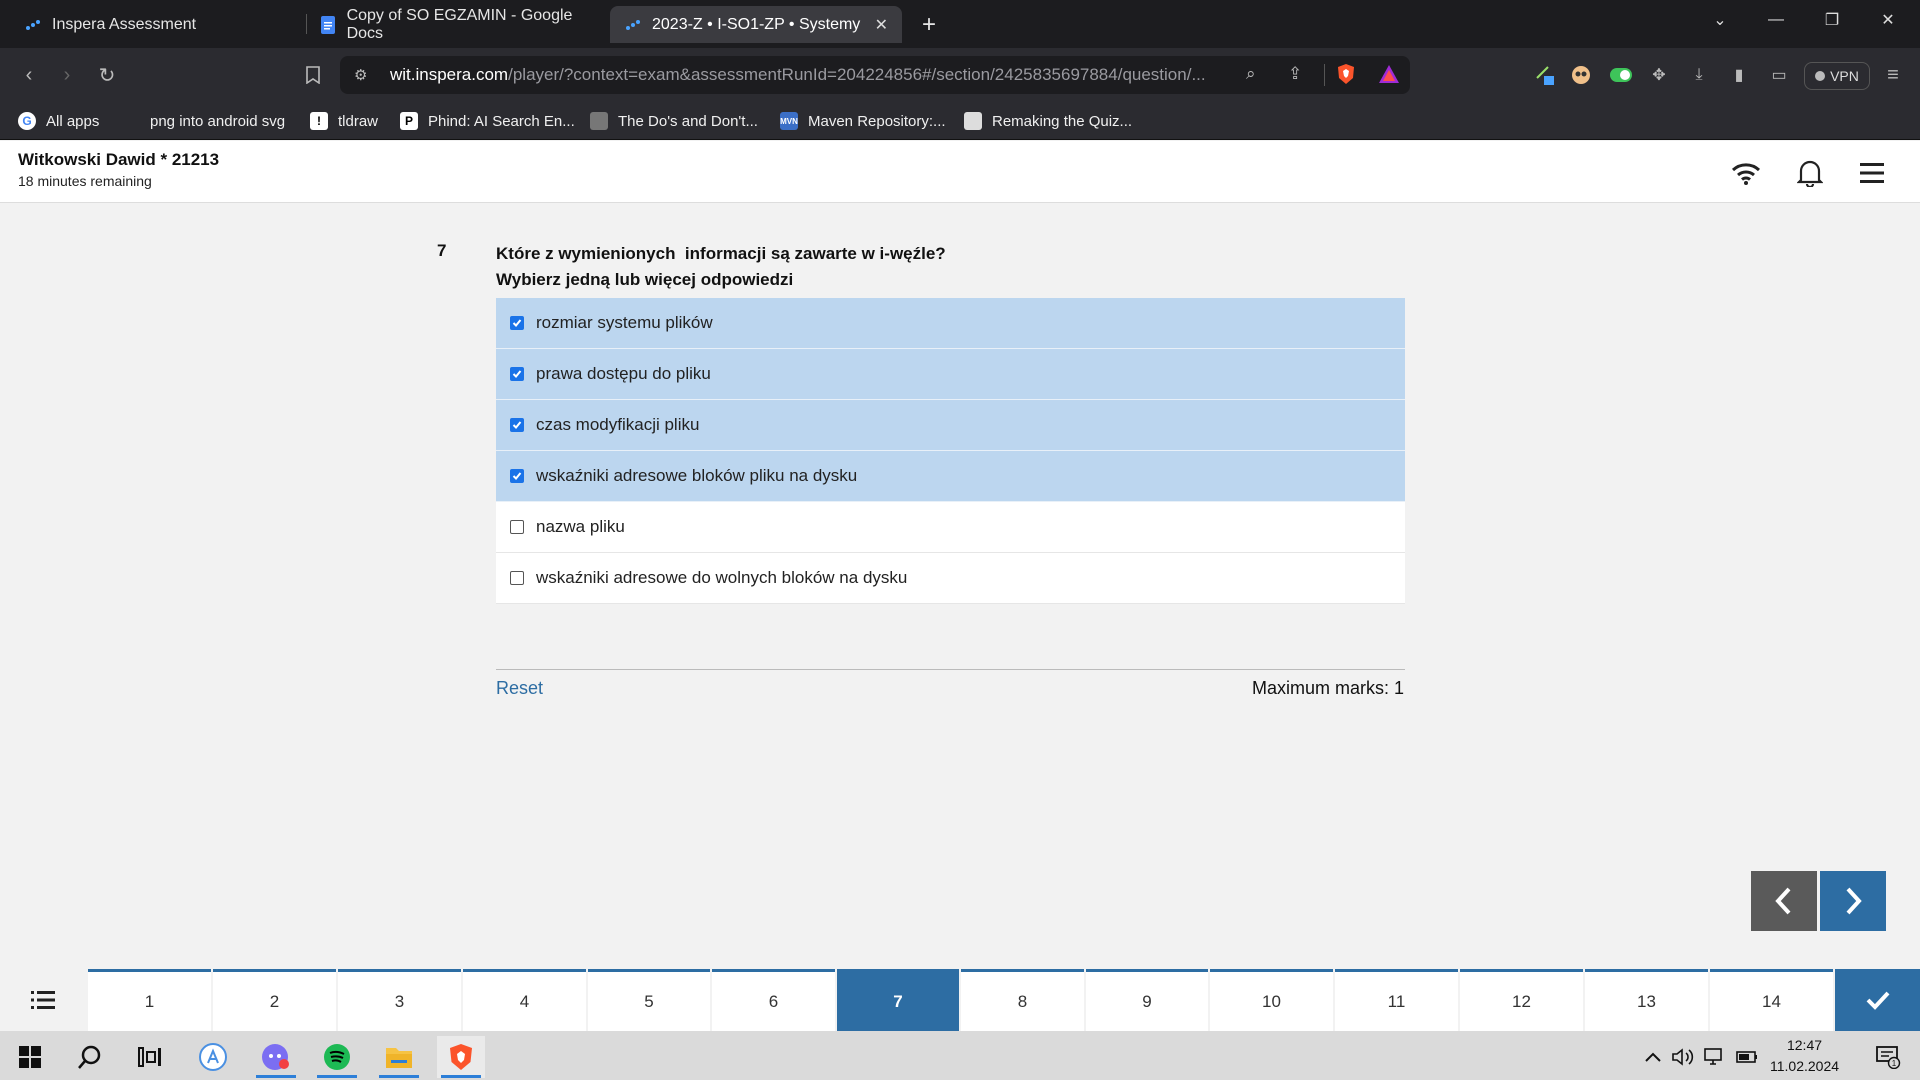 The width and height of the screenshot is (1920, 1080). Describe the element at coordinates (1653, 1057) in the screenshot. I see `show-hidden-icons-icon` at that location.